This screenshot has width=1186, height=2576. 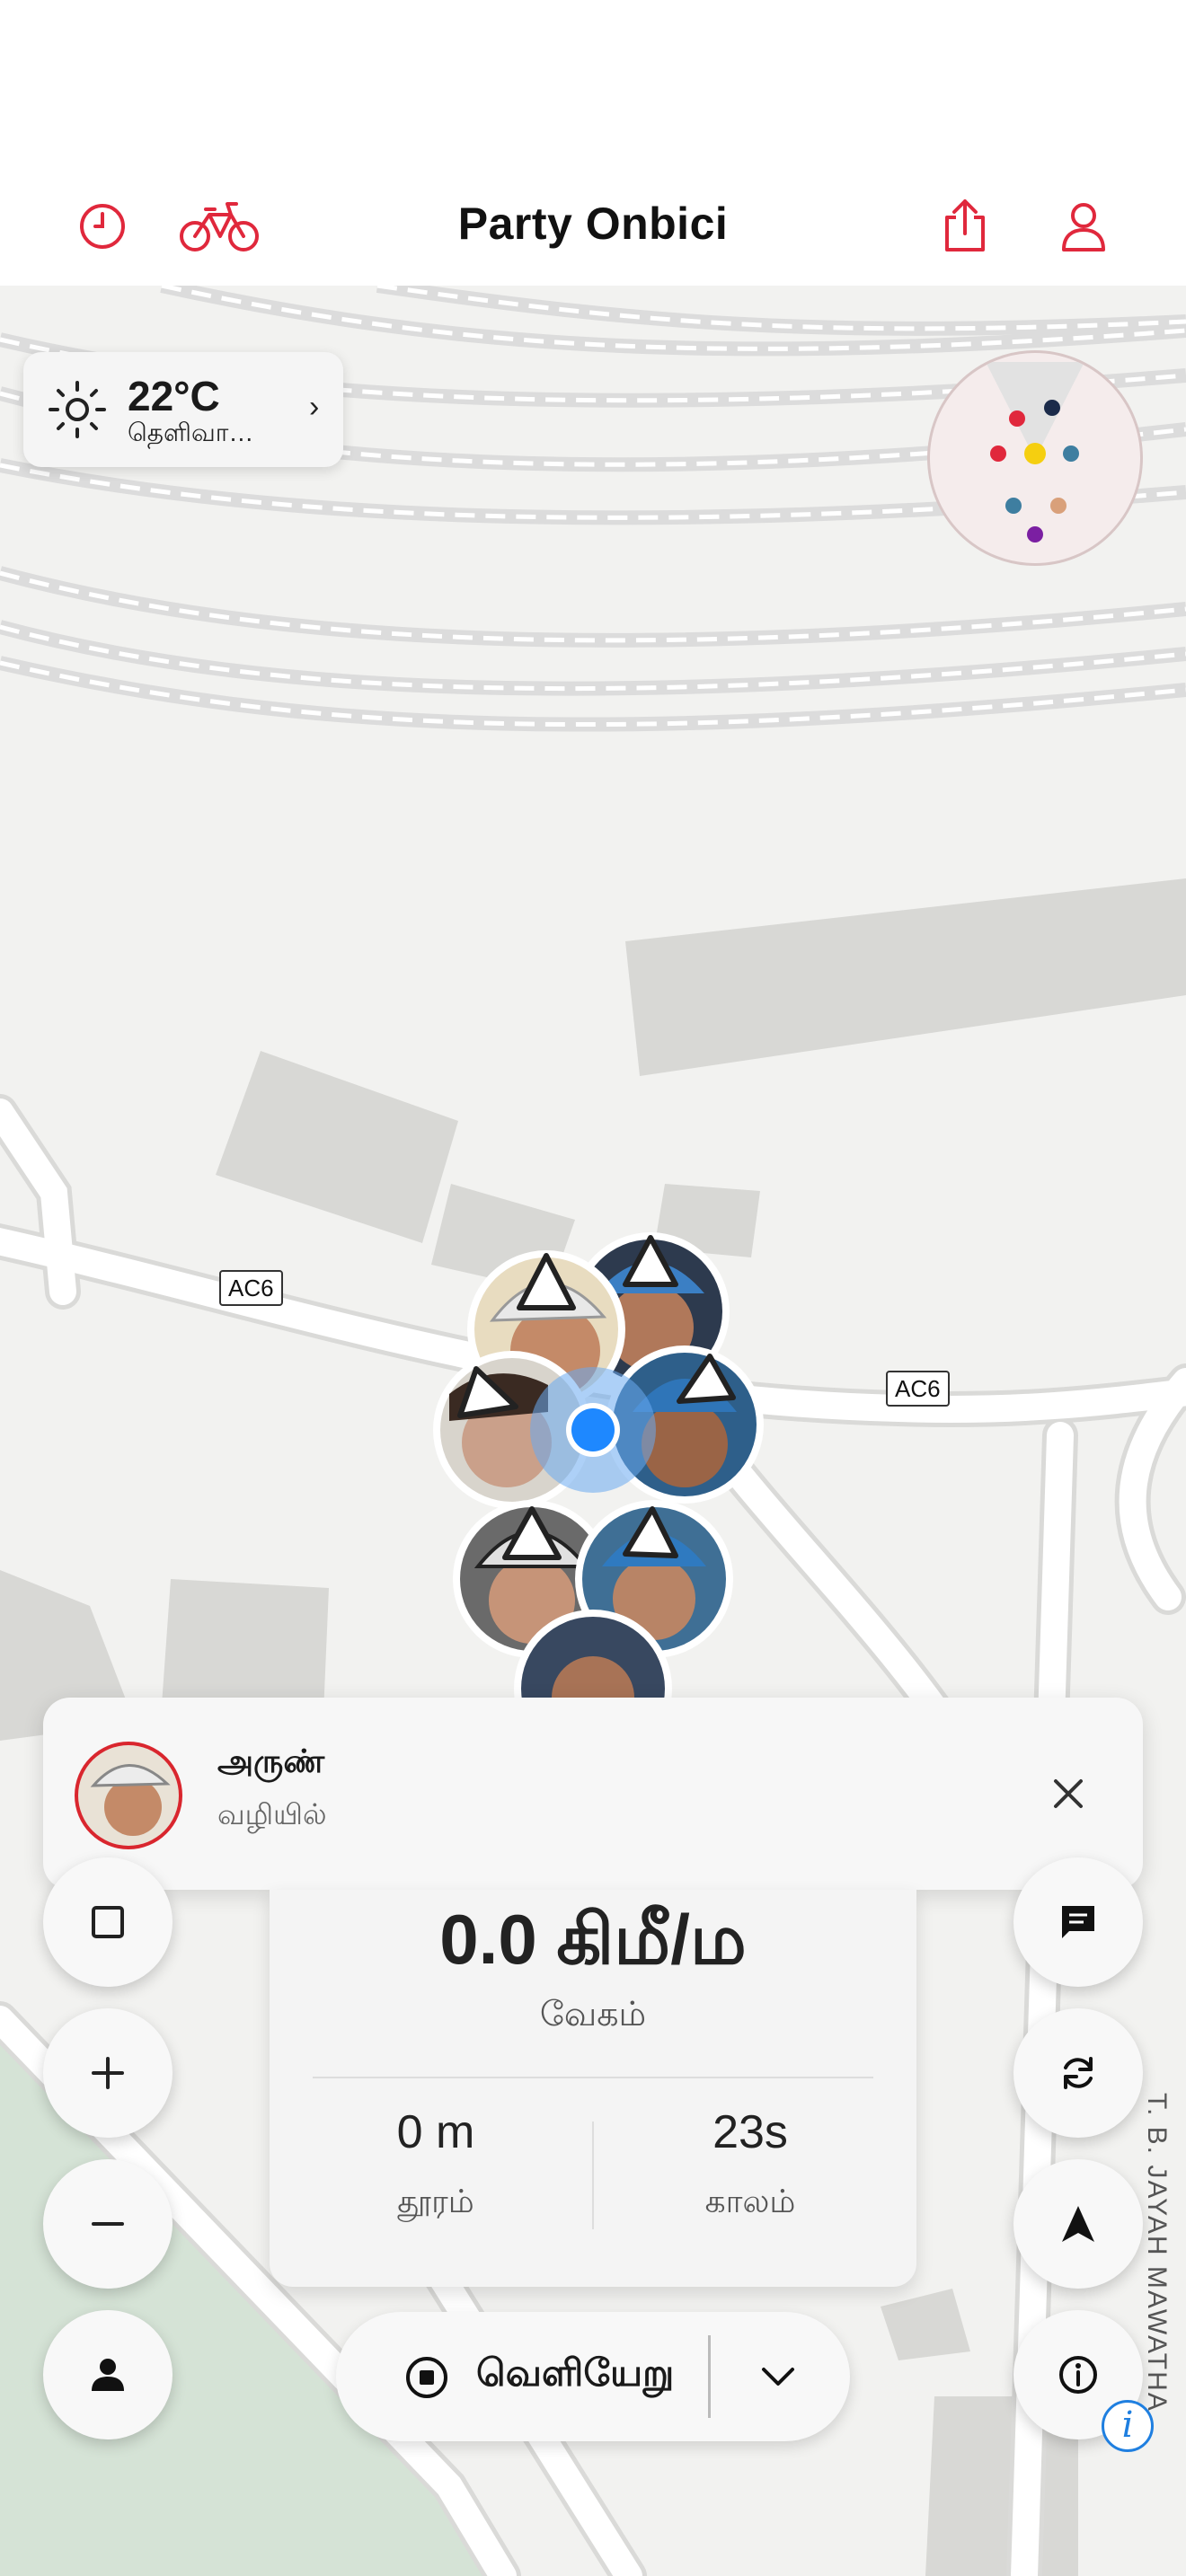 I want to click on refresh-icon, so click(x=1078, y=2073).